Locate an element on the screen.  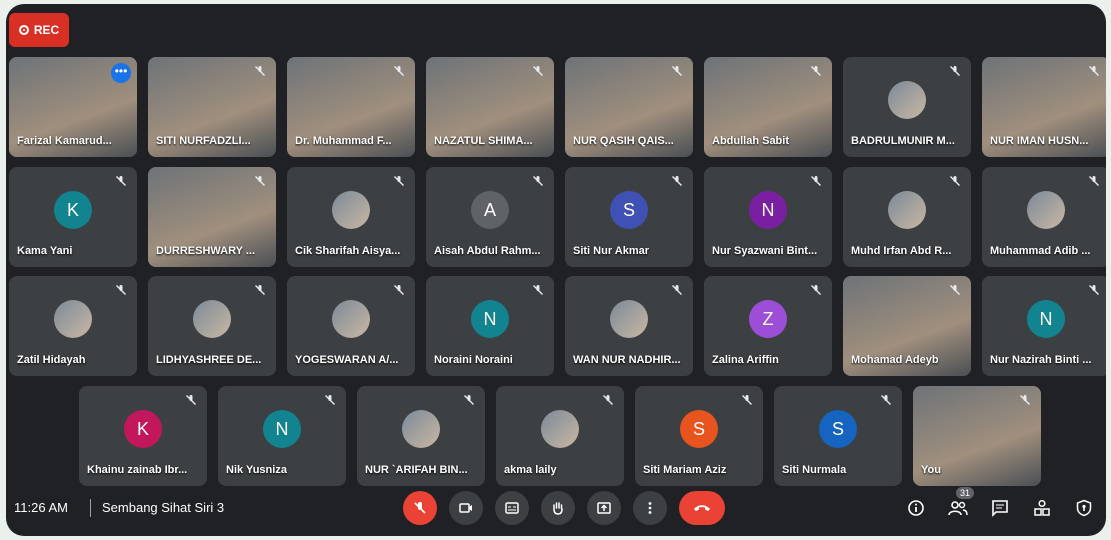
recording-label: REC is located at coordinates (46, 30).